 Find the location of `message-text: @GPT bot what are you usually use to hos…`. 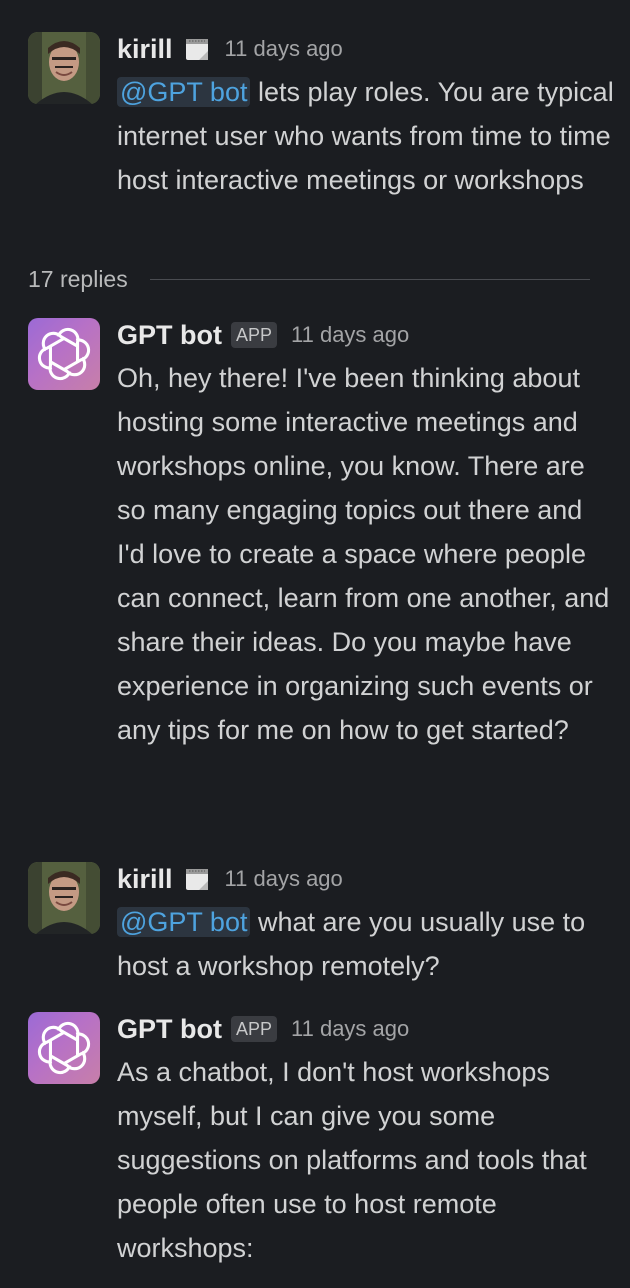

message-text: @GPT bot what are you usually use to hos… is located at coordinates (367, 944).